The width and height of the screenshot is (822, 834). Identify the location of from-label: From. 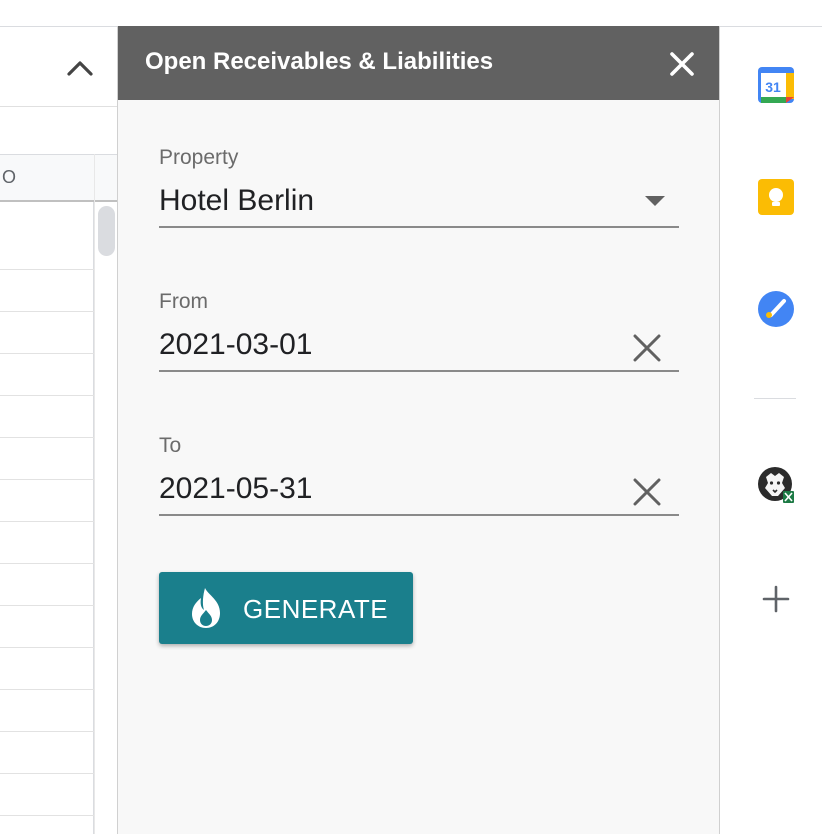
(183, 301).